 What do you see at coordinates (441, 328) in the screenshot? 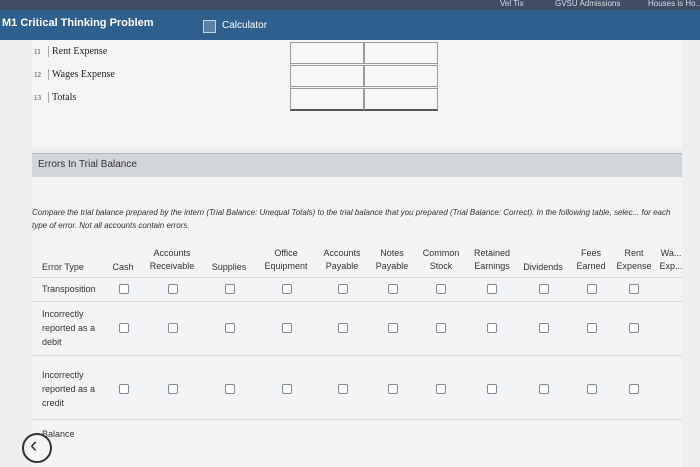
I see `checkbox-debit-common-stock` at bounding box center [441, 328].